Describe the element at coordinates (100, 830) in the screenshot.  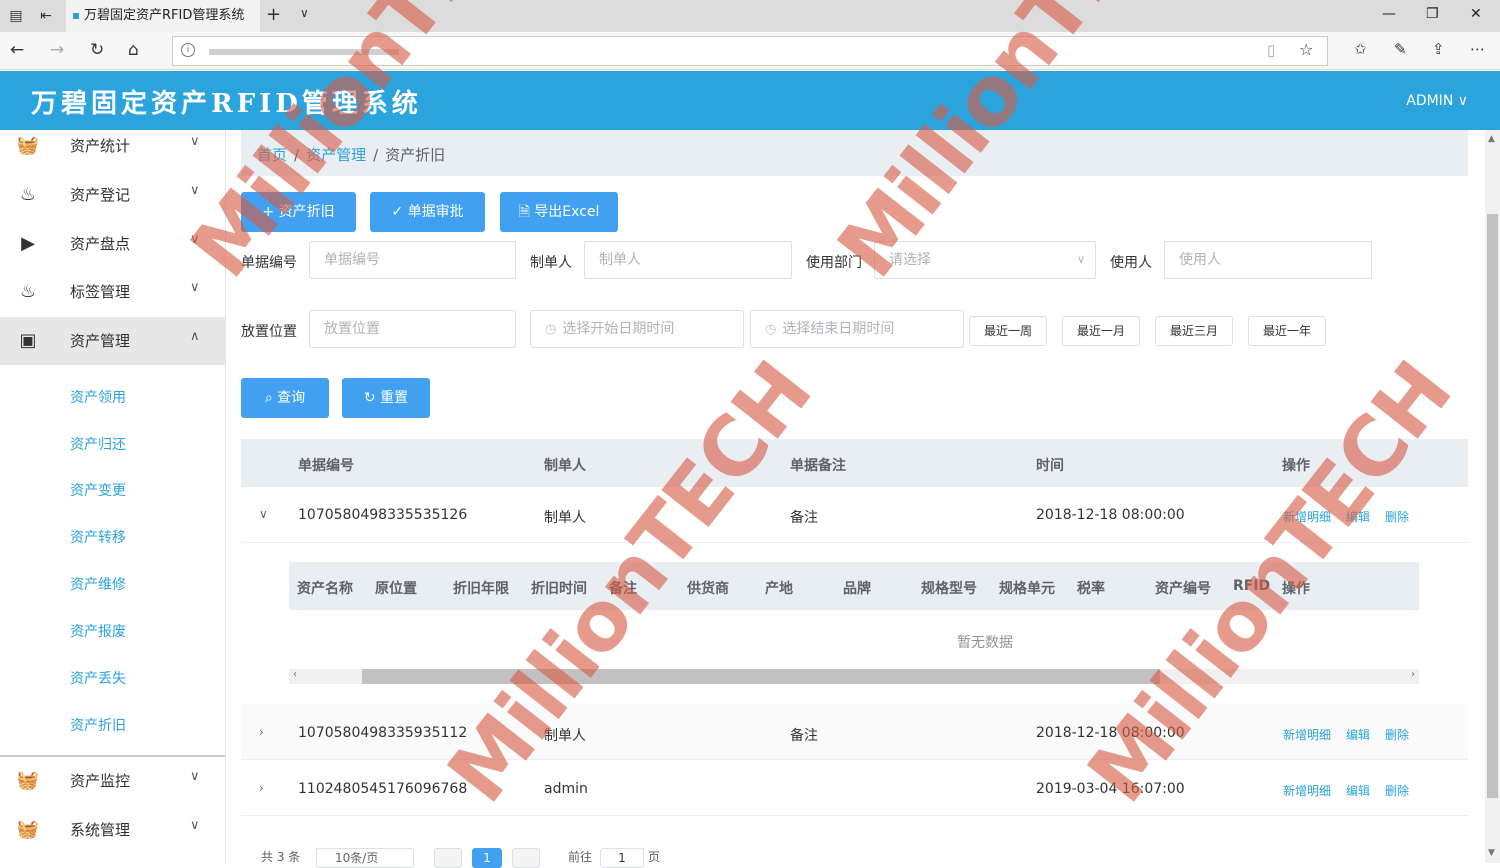
I see `sidebar-item-label: 系统管理` at that location.